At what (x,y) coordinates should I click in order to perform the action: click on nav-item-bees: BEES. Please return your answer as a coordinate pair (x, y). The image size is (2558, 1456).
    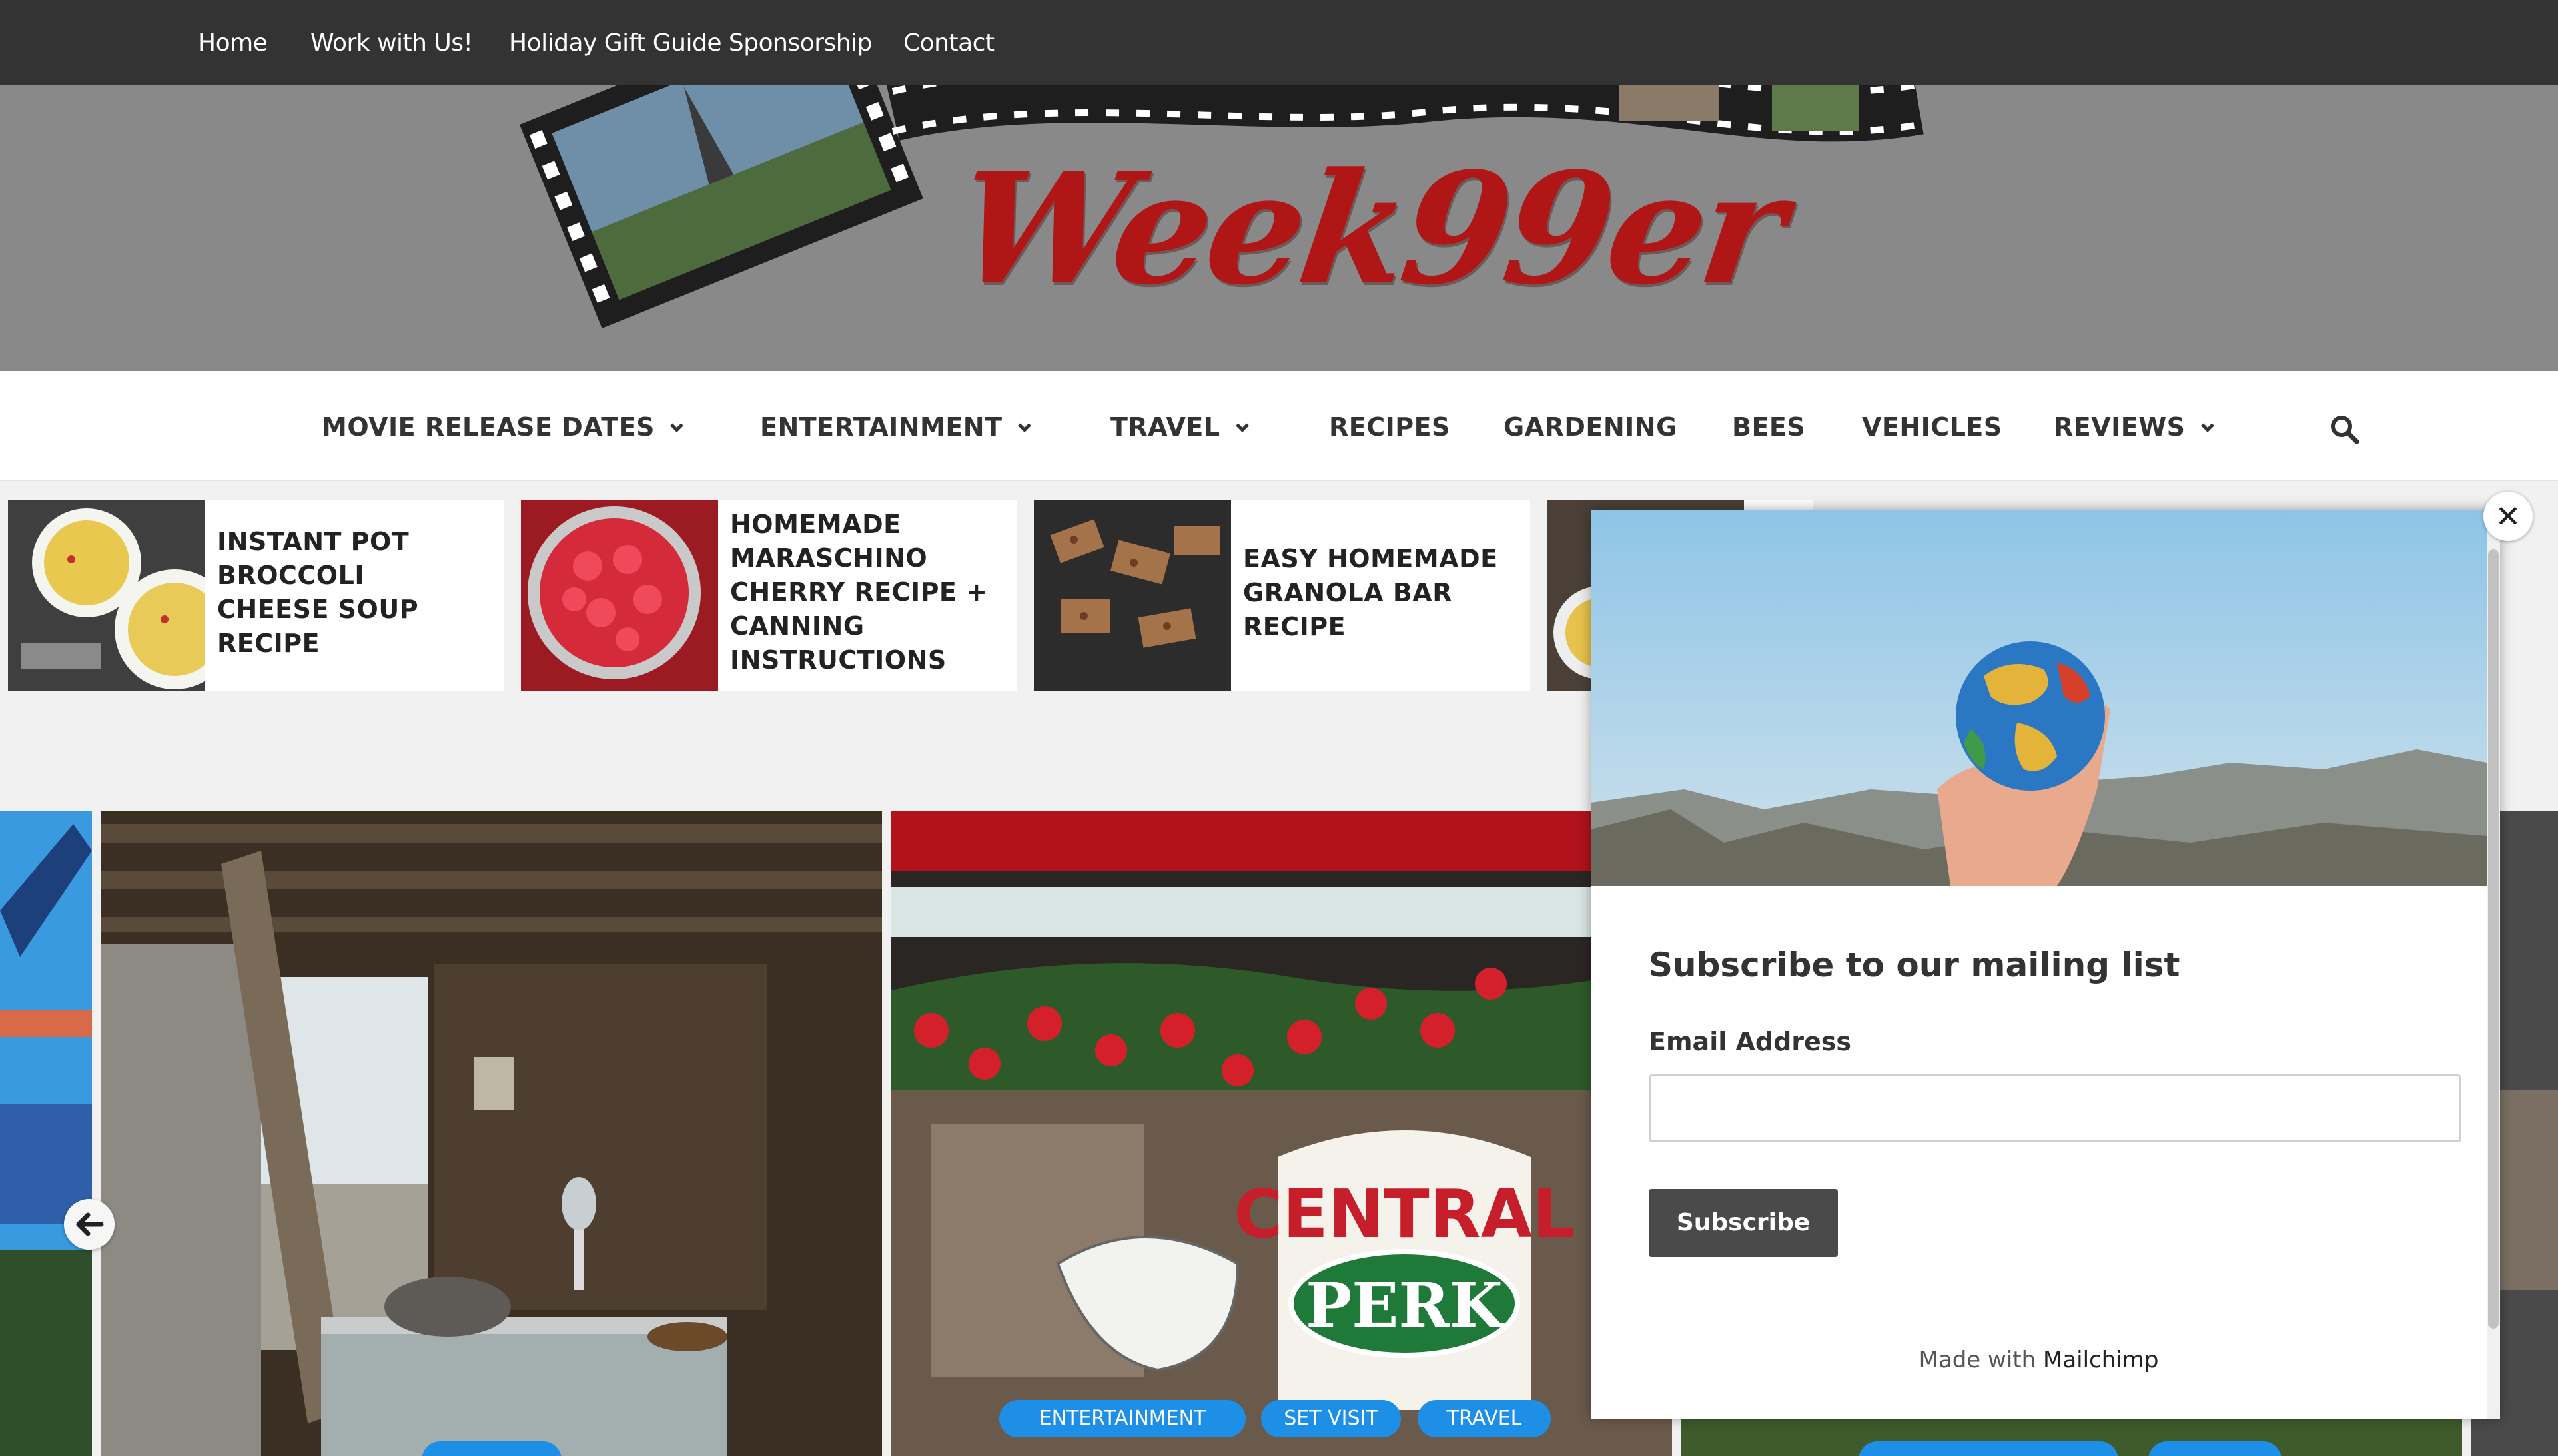
    Looking at the image, I should click on (1768, 427).